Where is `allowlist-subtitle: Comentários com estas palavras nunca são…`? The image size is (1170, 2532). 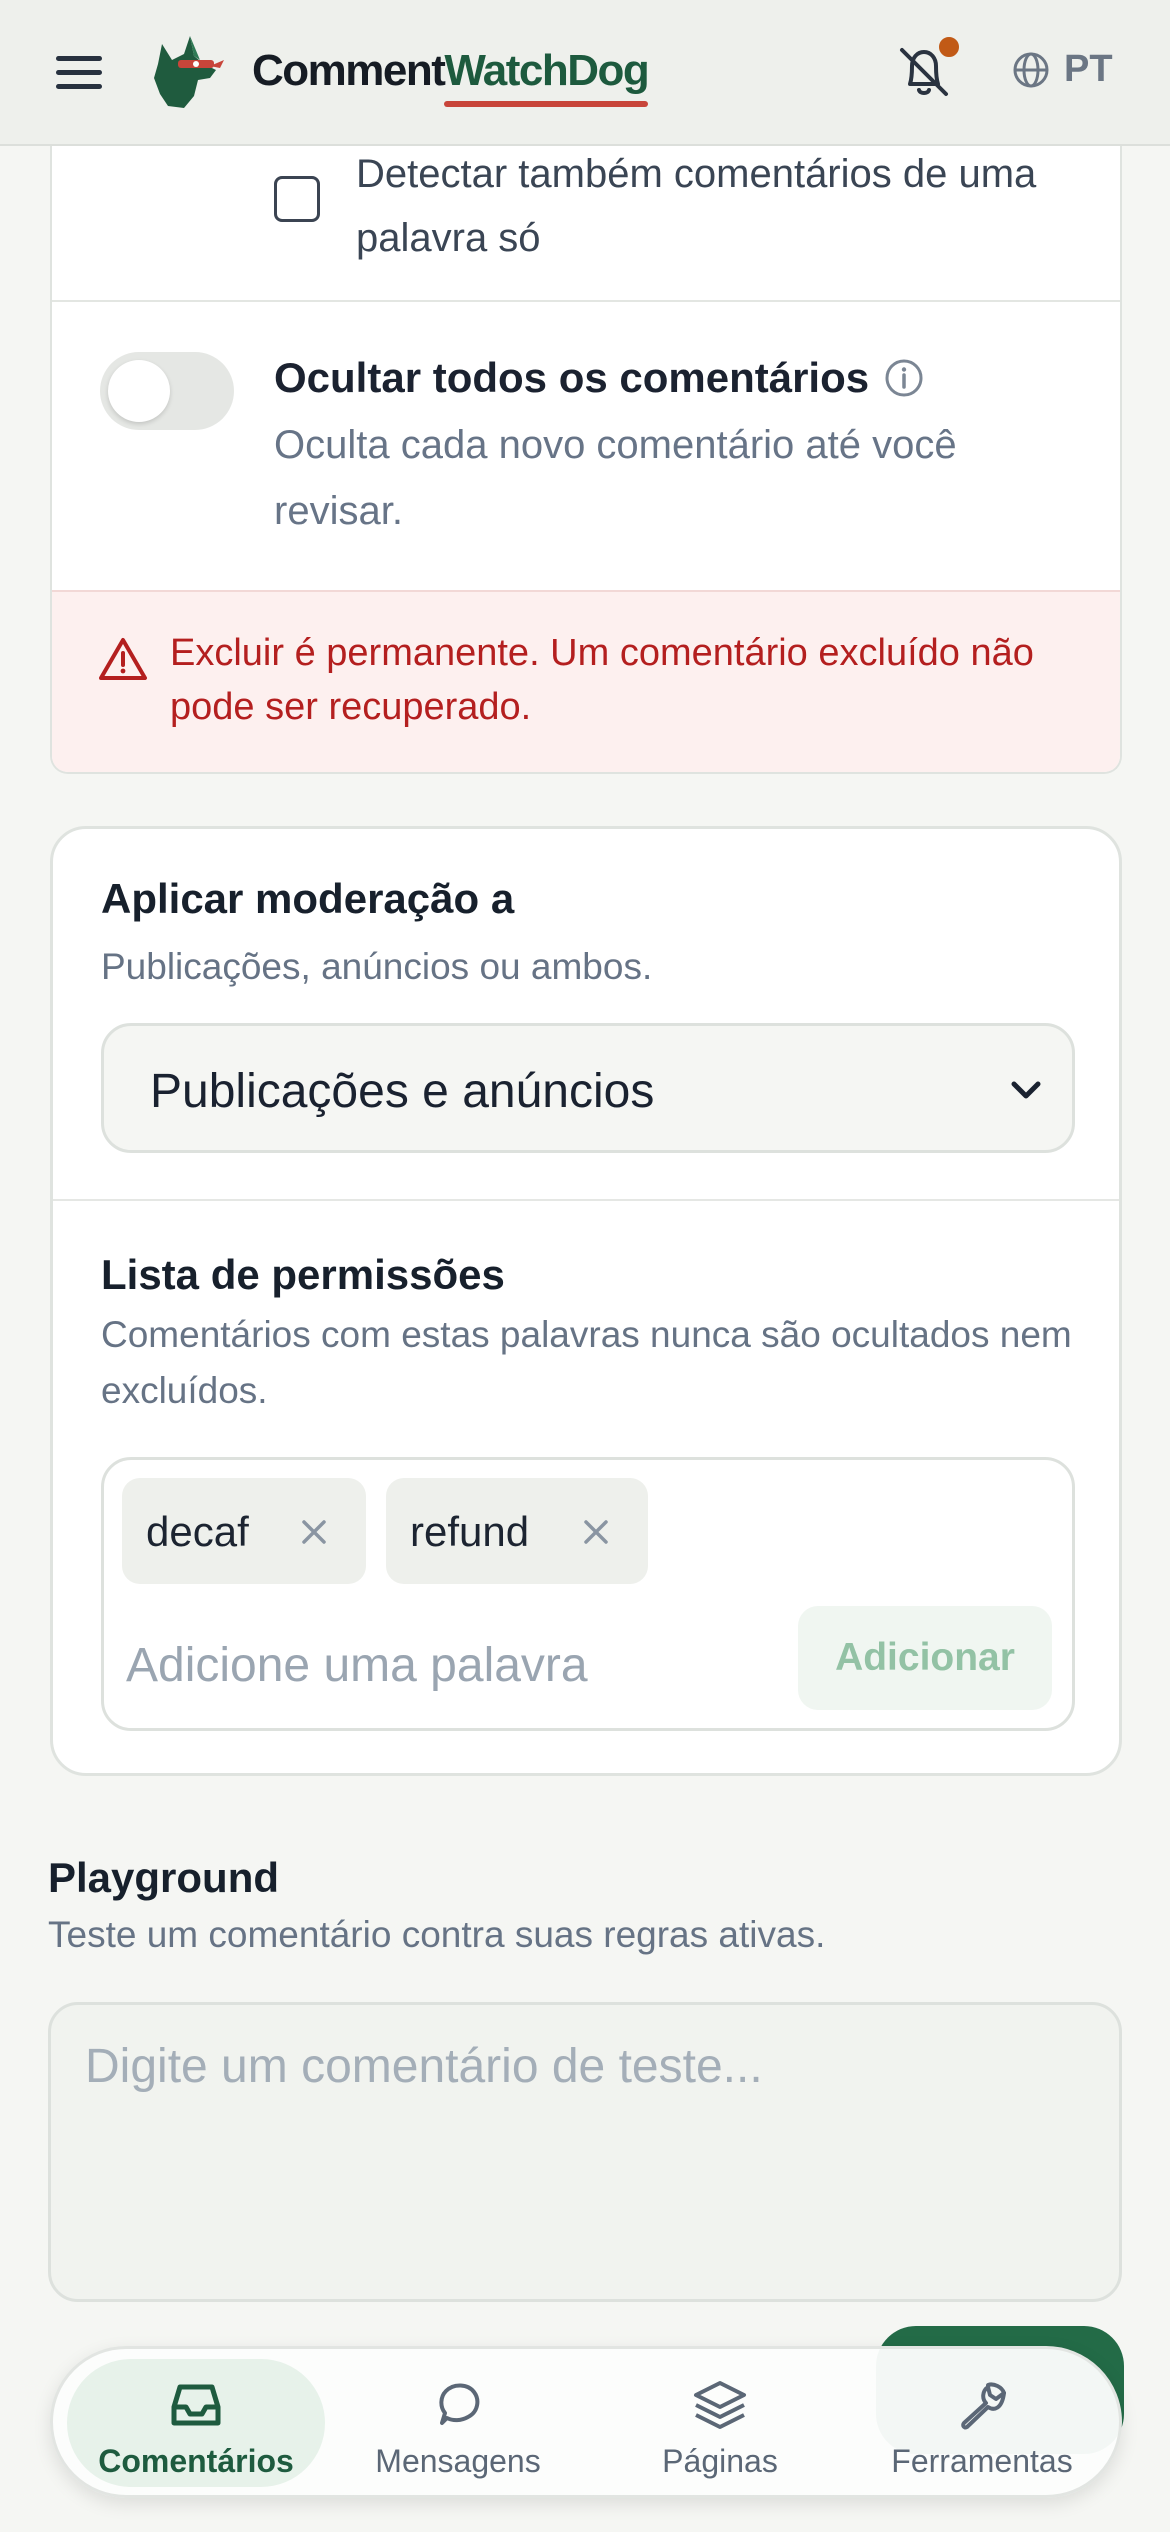 allowlist-subtitle: Comentários com estas palavras nunca são… is located at coordinates (586, 1362).